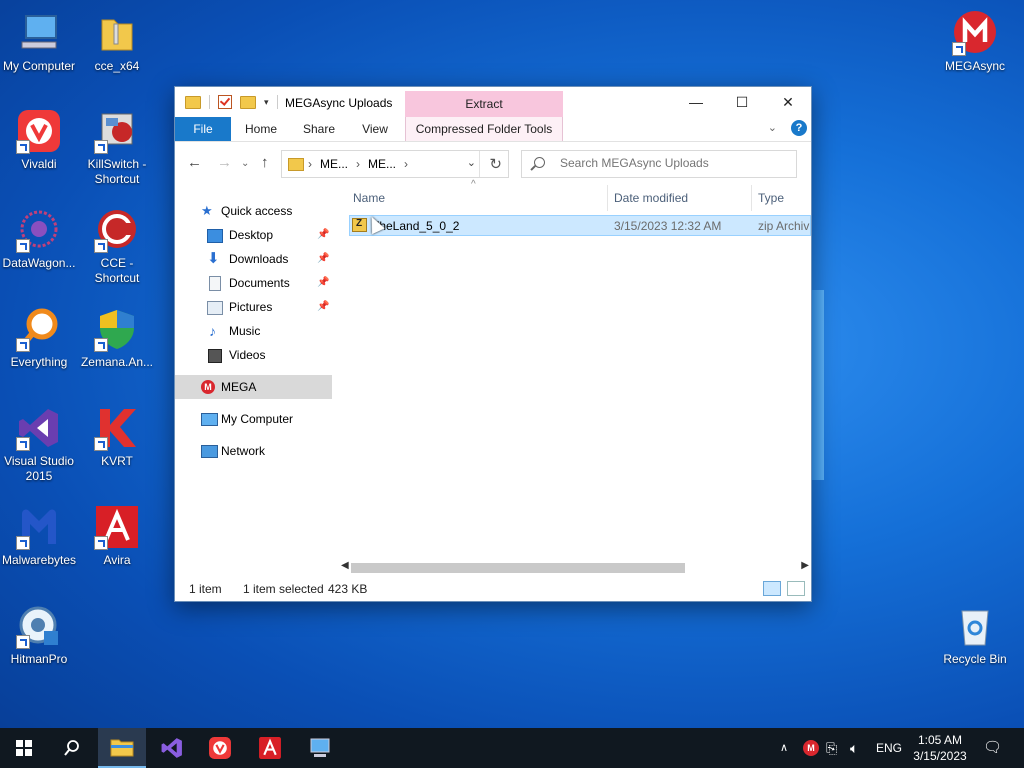 This screenshot has height=768, width=1024. I want to click on desktop-icon-avira: Avira, so click(117, 536).